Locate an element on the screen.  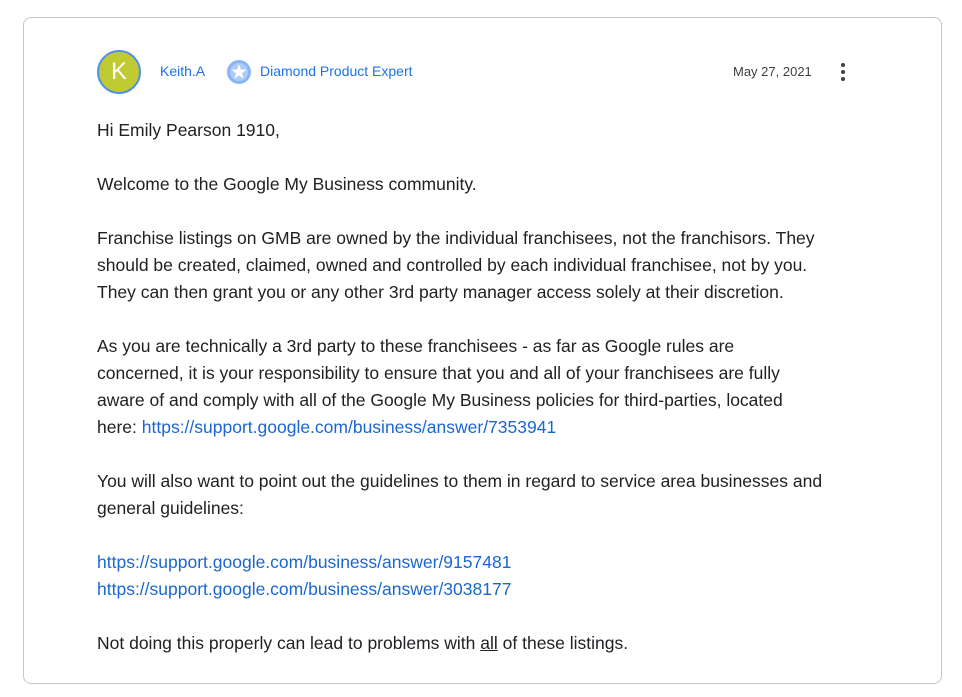
avatar: K is located at coordinates (119, 72).